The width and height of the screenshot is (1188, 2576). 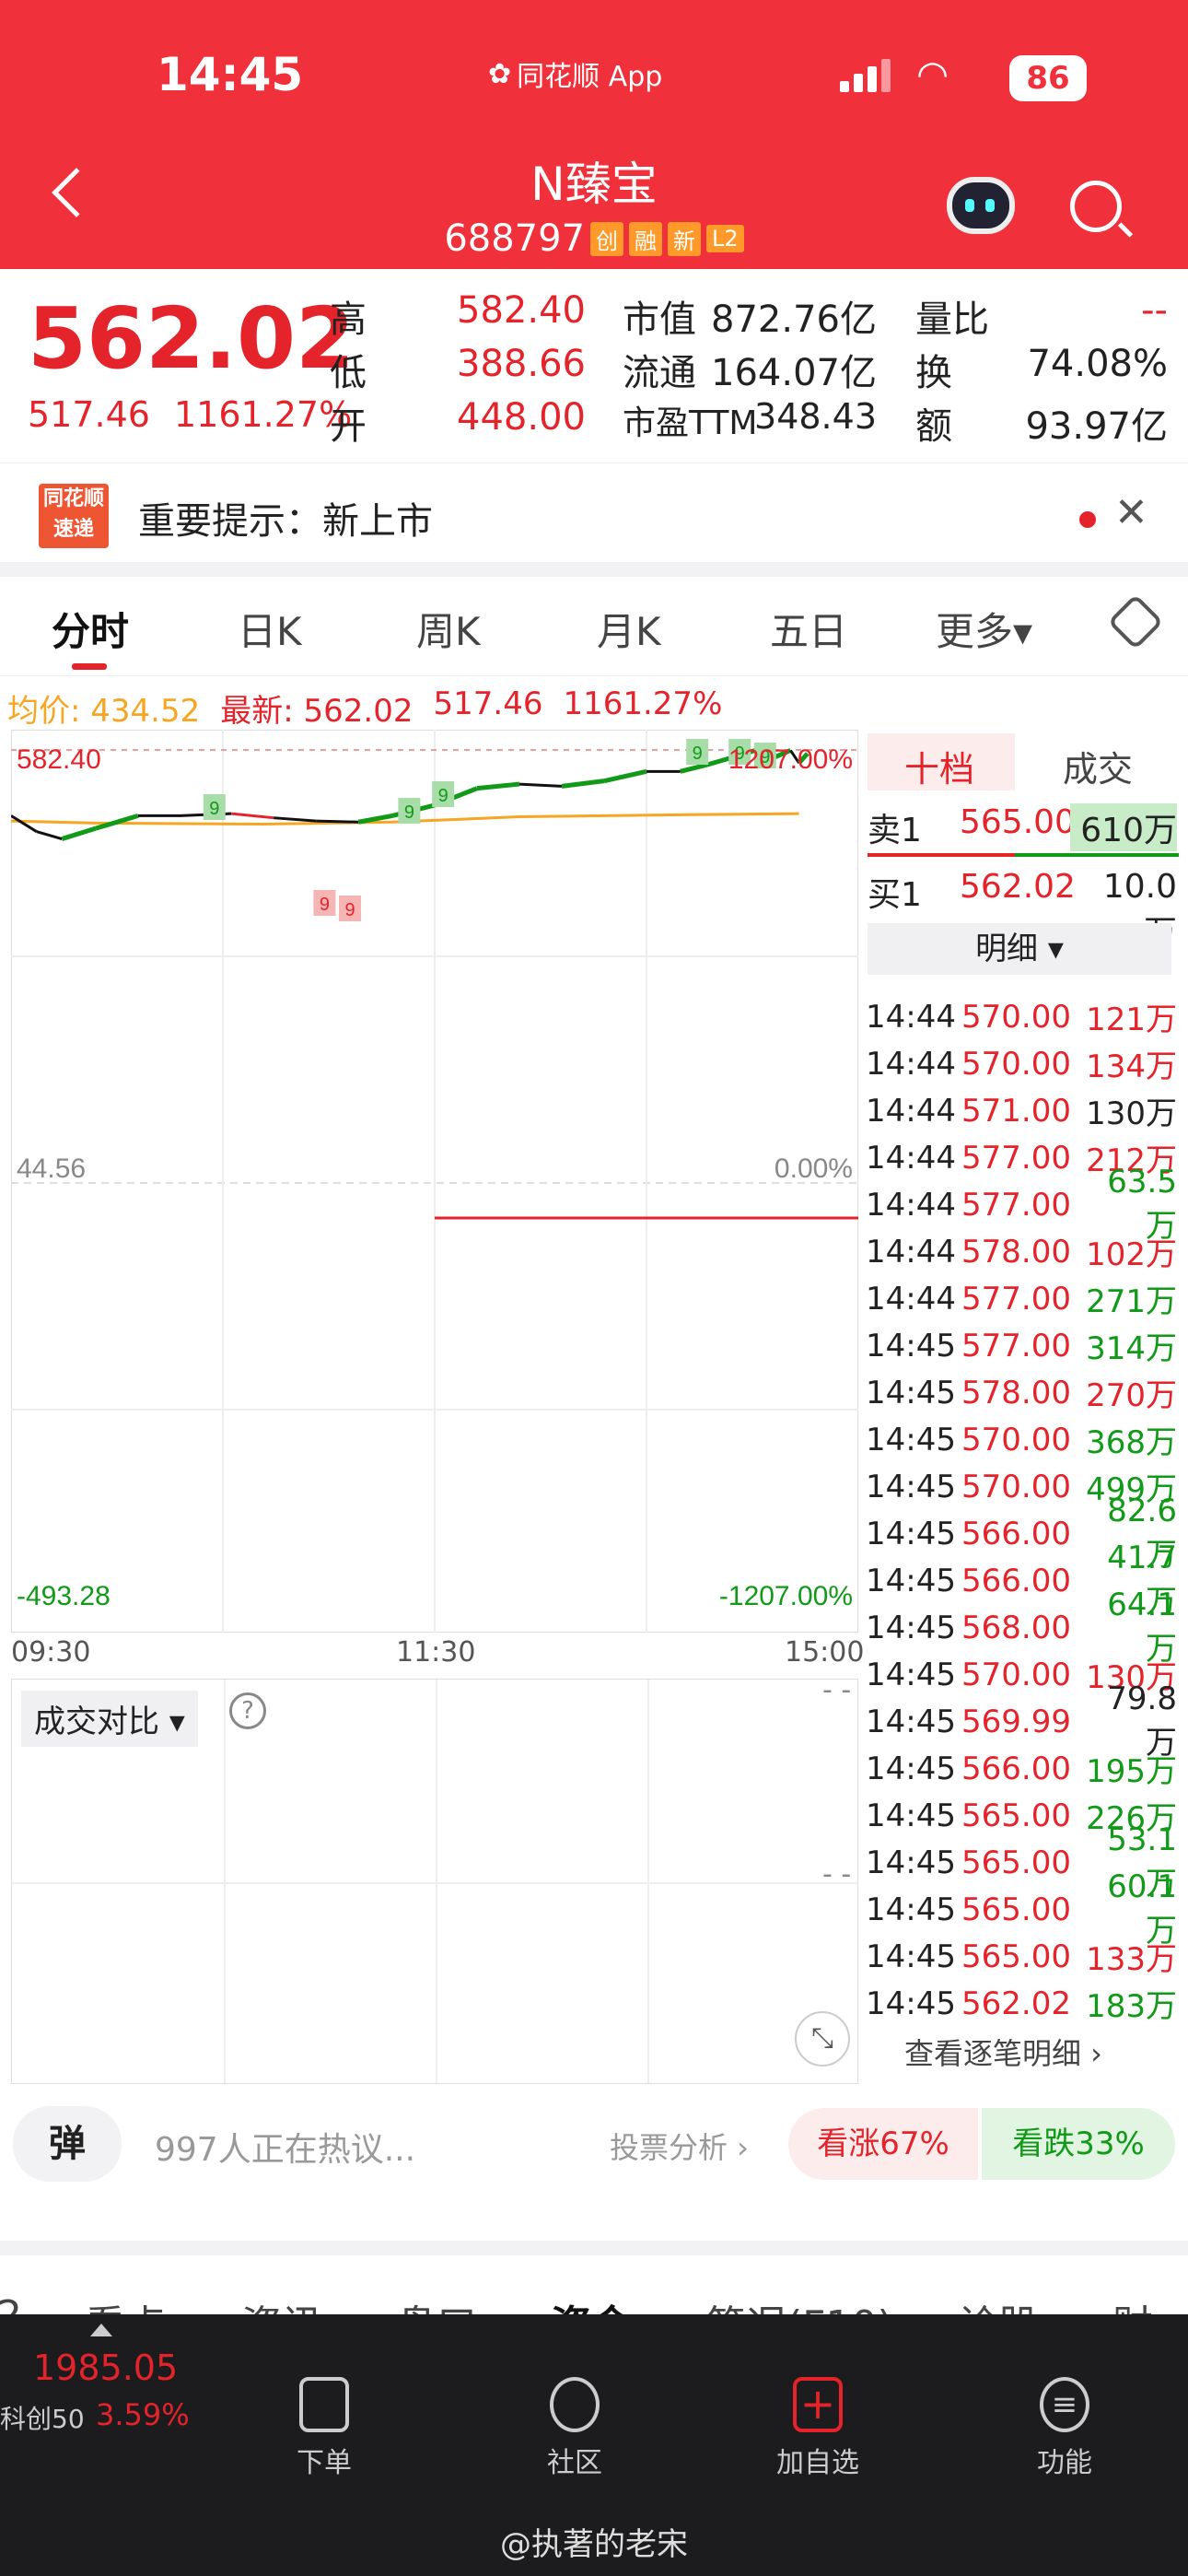 I want to click on trade-row: 14:45 565.00 60.1万, so click(x=1021, y=1909).